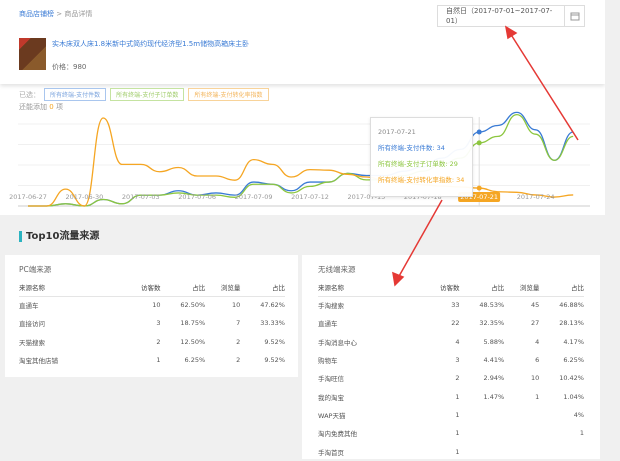 The image size is (620, 461). What do you see at coordinates (499, 16) in the screenshot?
I see `date-range-text: 自然日（2017-07-01~2017-07-01）` at bounding box center [499, 16].